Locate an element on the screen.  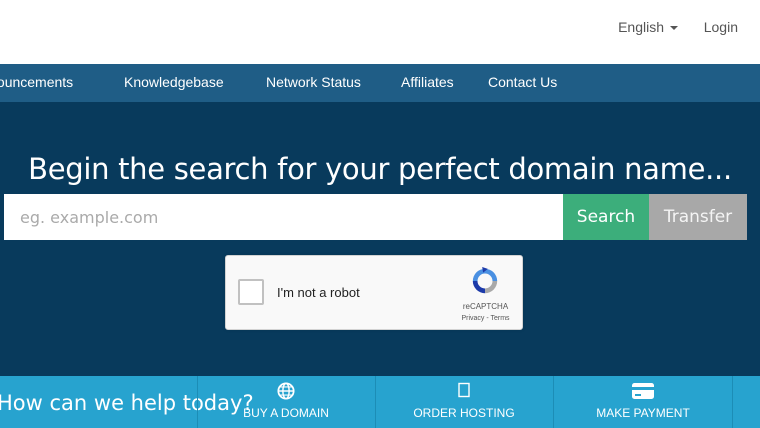
recaptcha-checkbox is located at coordinates (251, 292).